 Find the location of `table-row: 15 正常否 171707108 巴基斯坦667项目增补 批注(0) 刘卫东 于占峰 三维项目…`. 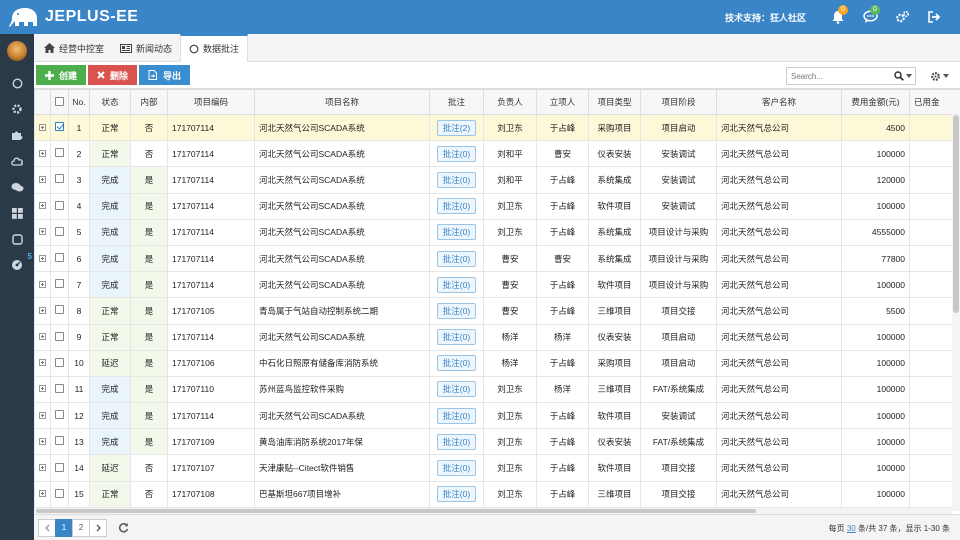

table-row: 15 正常否 171707108 巴基斯坦667项目增补 批注(0) 刘卫东 于占峰 三维项目… is located at coordinates (497, 494).